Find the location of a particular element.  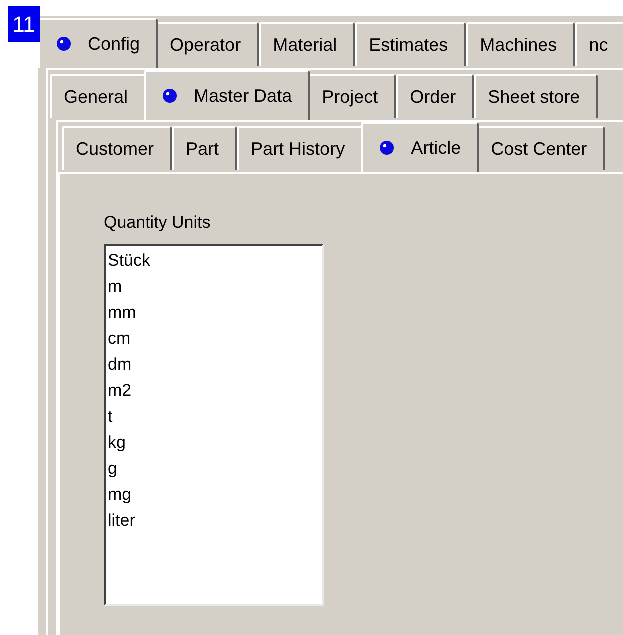

tab: General is located at coordinates (98, 96).